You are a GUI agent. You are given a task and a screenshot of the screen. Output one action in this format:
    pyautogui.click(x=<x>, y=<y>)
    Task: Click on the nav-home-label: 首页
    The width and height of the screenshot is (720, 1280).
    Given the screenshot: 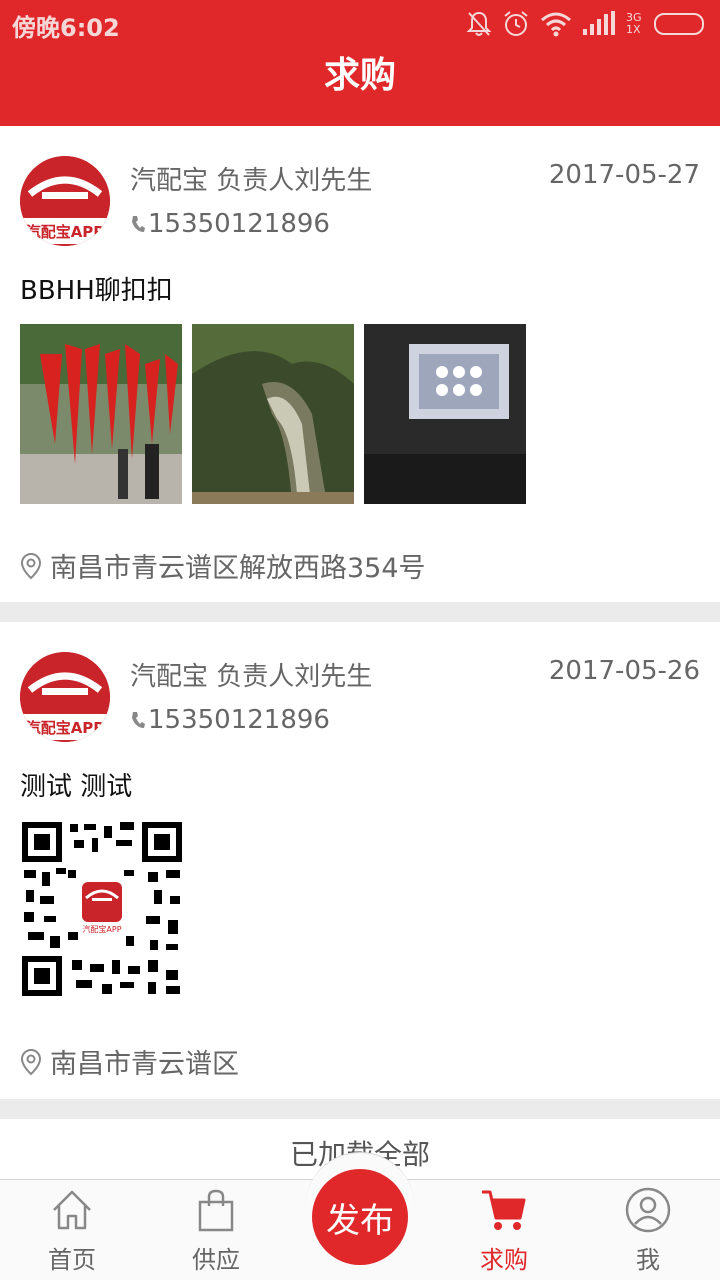 What is the action you would take?
    pyautogui.click(x=72, y=1260)
    